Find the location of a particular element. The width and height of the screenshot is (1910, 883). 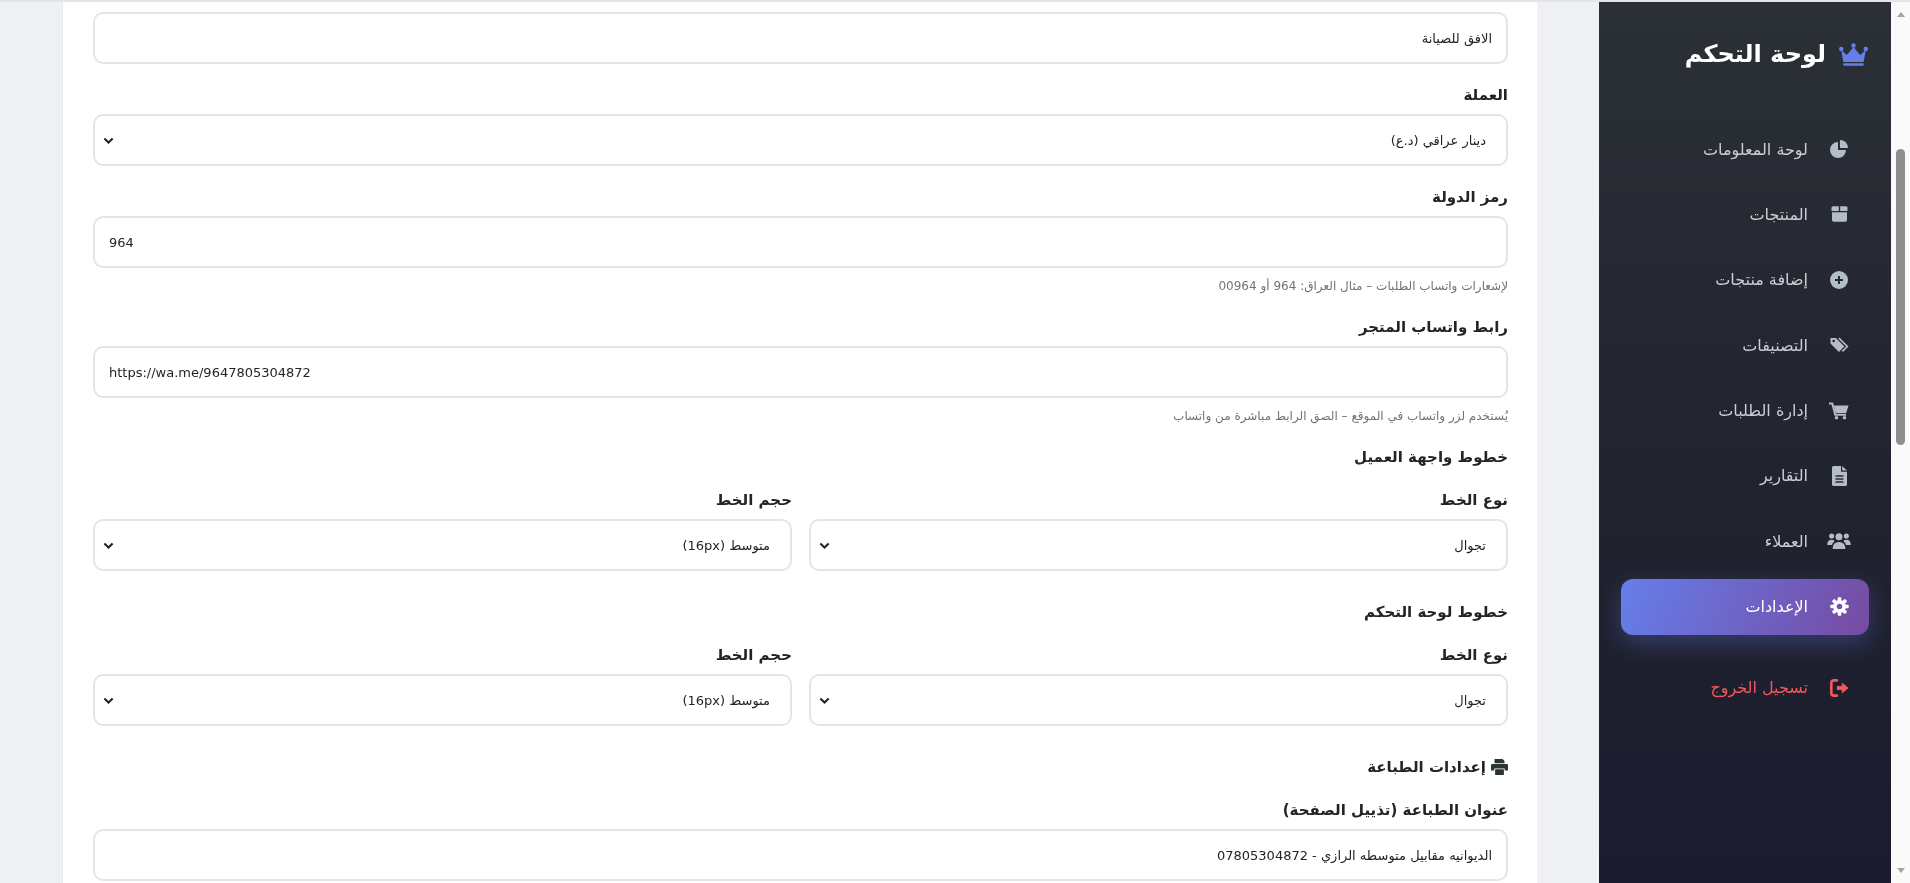

field-label: العملة is located at coordinates (1485, 95).